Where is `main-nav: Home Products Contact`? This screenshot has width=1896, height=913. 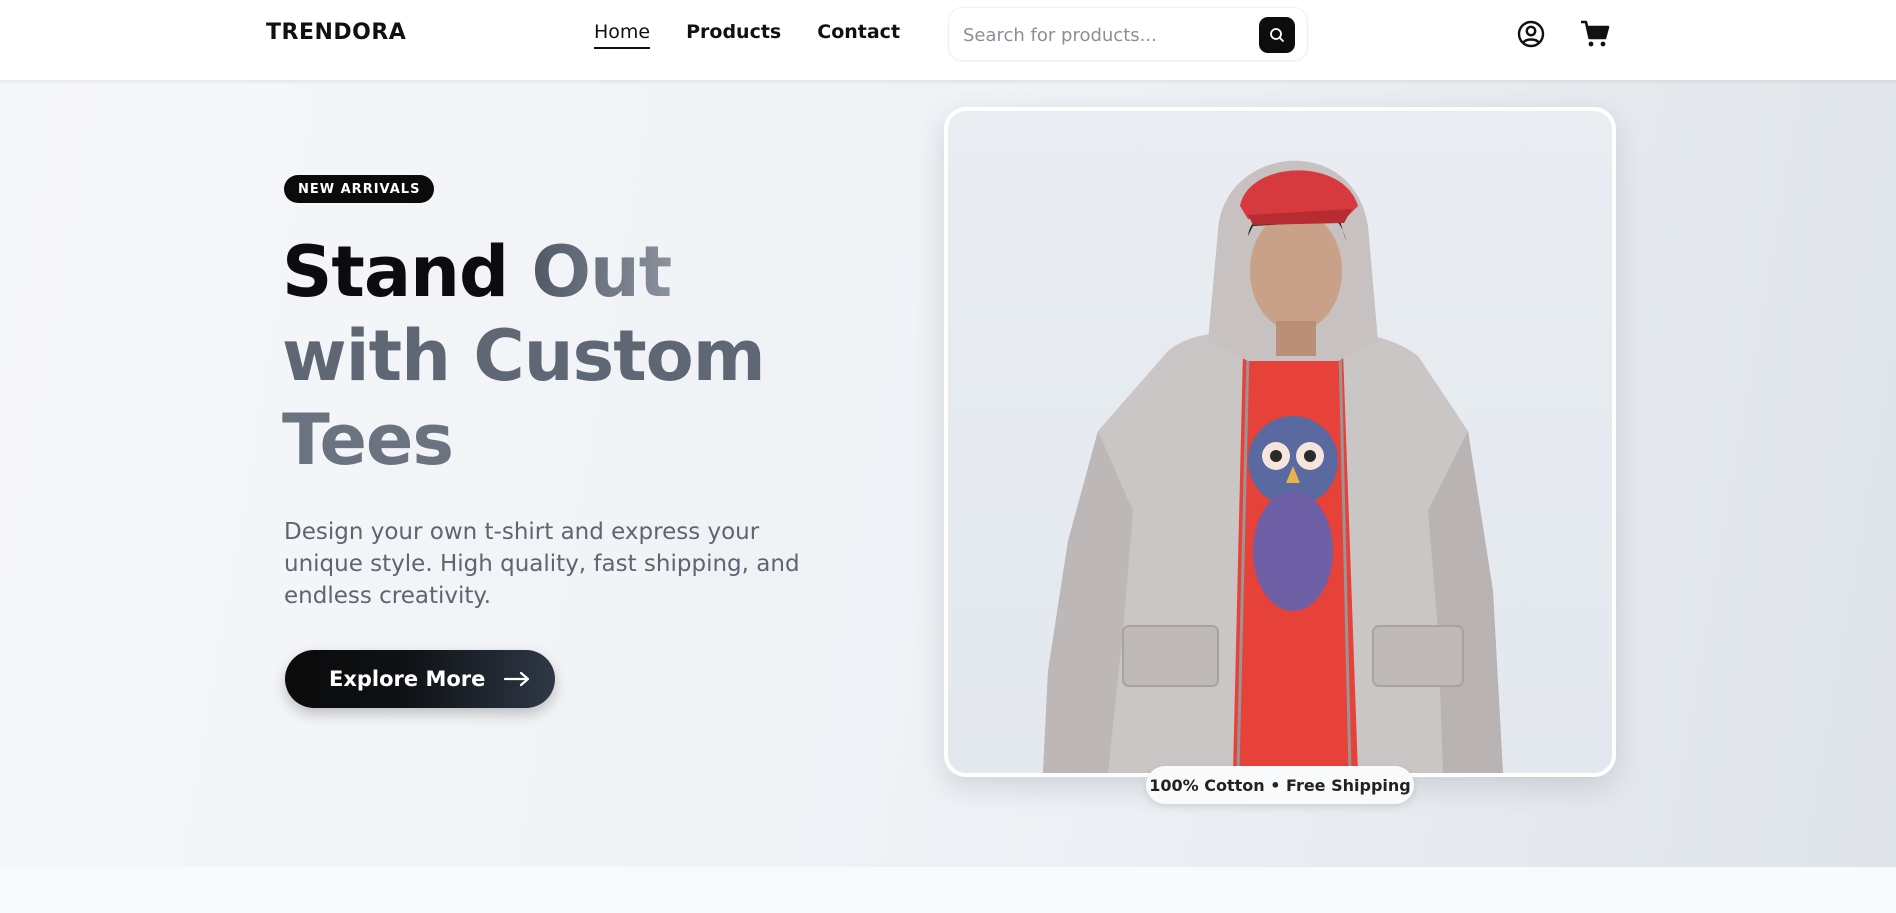
main-nav: Home Products Contact is located at coordinates (747, 35).